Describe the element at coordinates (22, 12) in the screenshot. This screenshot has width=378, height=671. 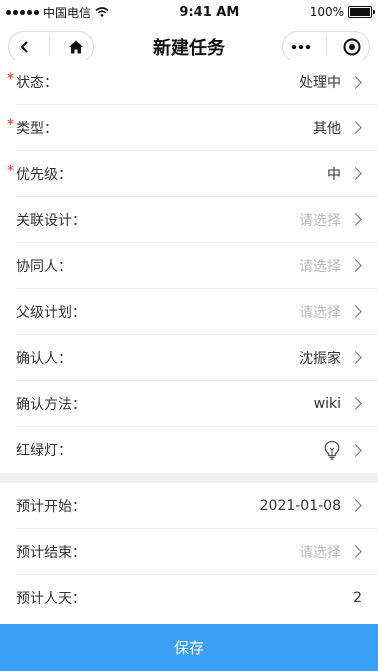
I see `signal-icon` at that location.